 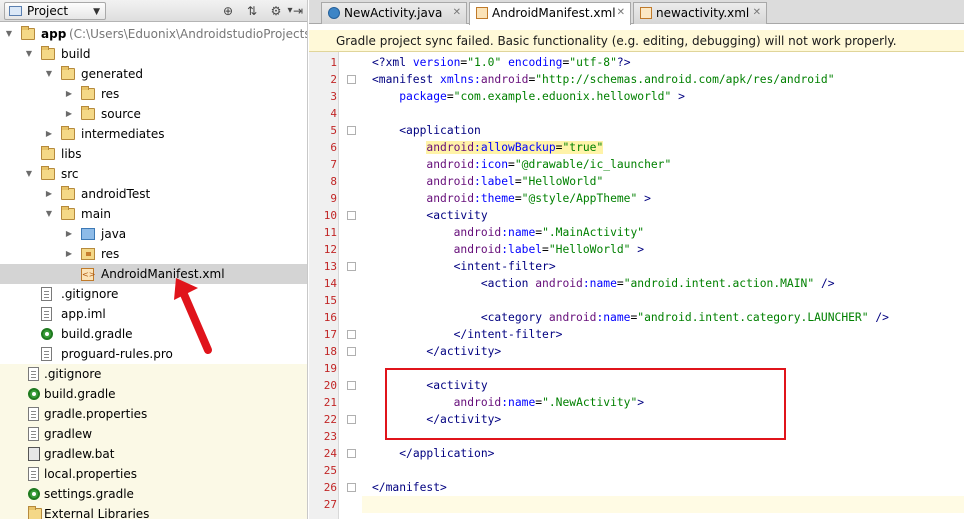 What do you see at coordinates (394, 13) in the screenshot?
I see `editor-tab: NewActivity.java ✕` at bounding box center [394, 13].